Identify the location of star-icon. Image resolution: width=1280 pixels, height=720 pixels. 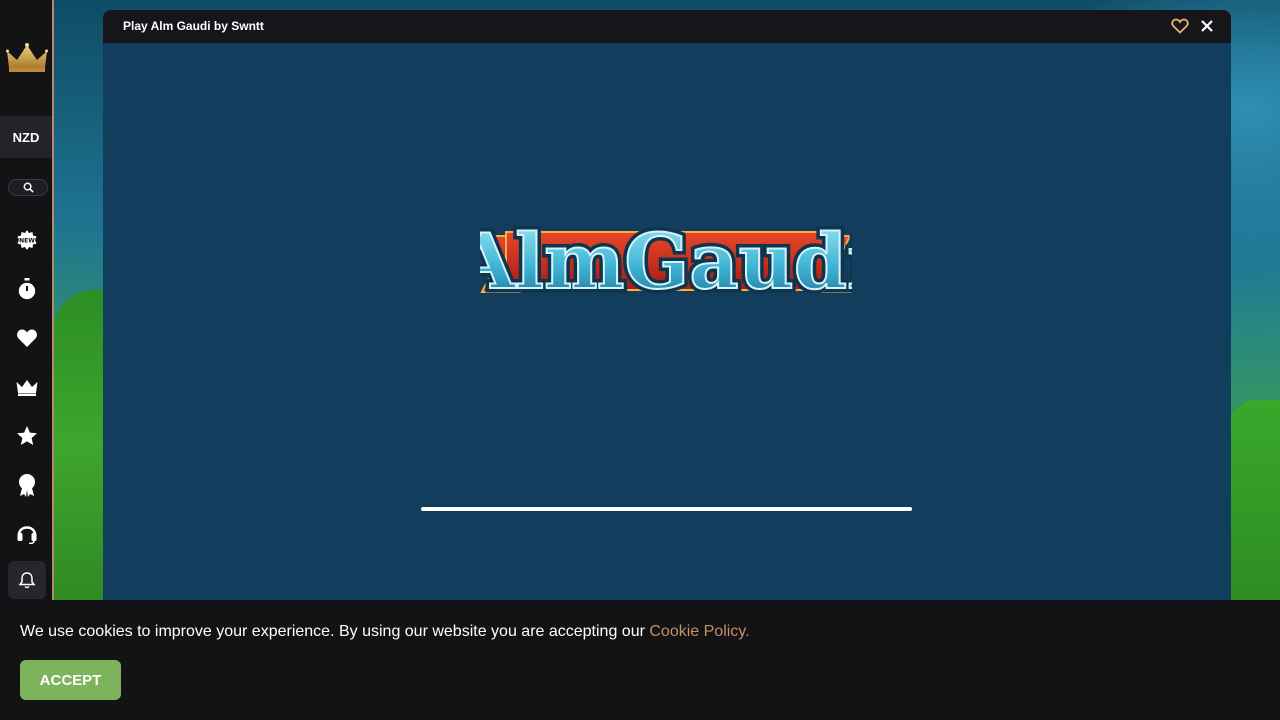
(27, 435).